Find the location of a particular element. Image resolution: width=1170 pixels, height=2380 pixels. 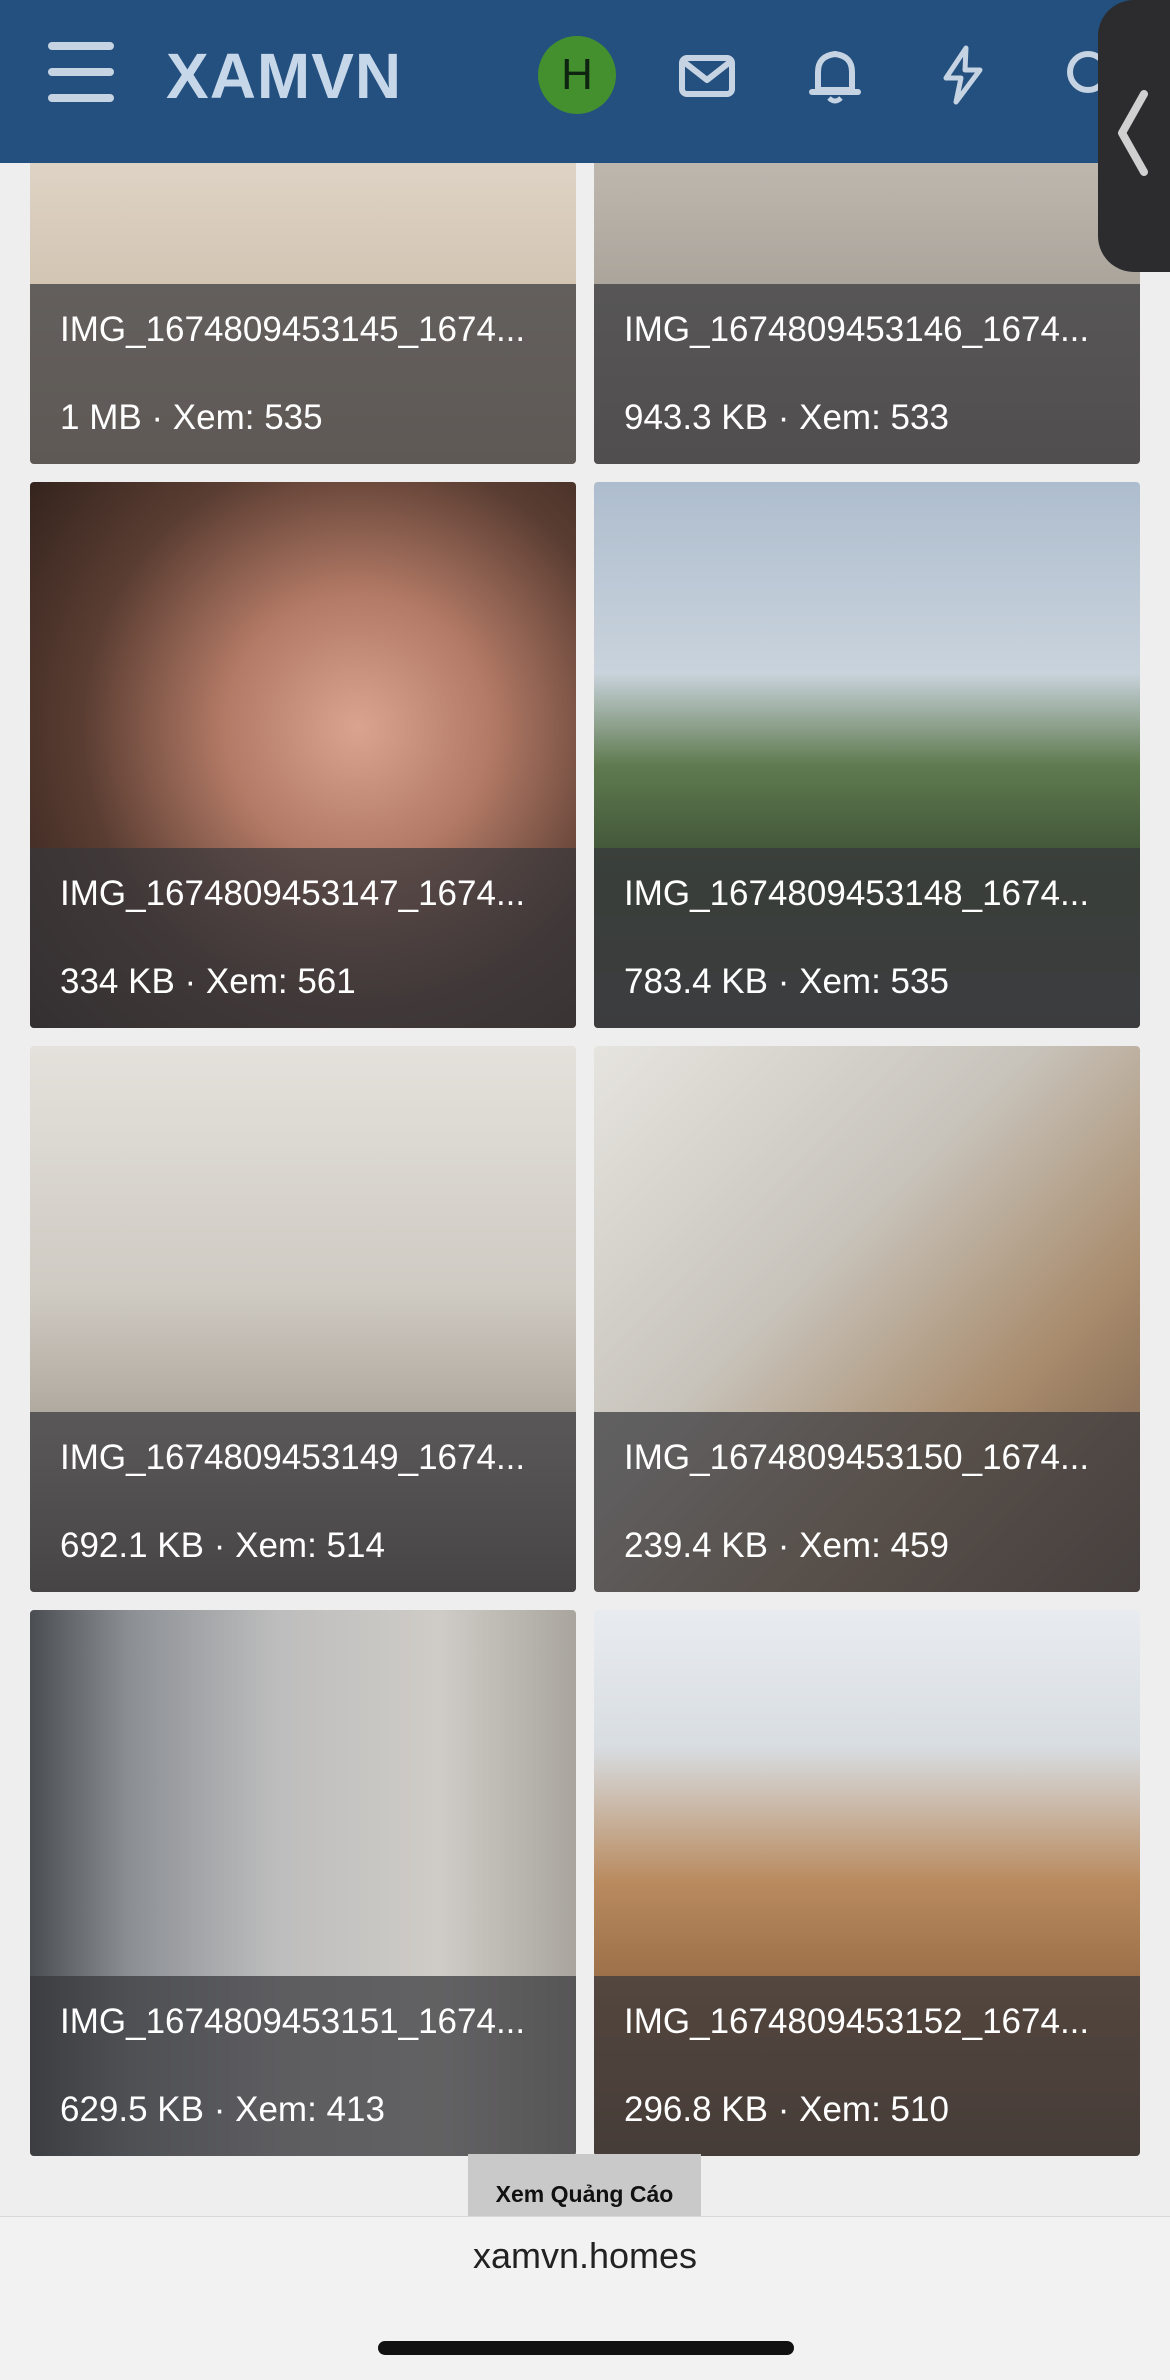

site-logo: XAMVN is located at coordinates (284, 76).